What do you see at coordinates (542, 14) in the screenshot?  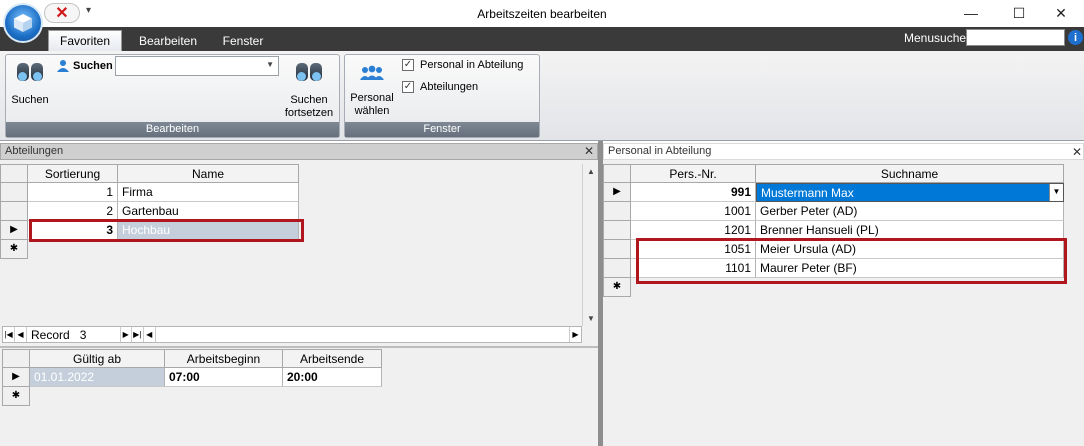 I see `window-title: Arbeitszeiten bearbeiten` at bounding box center [542, 14].